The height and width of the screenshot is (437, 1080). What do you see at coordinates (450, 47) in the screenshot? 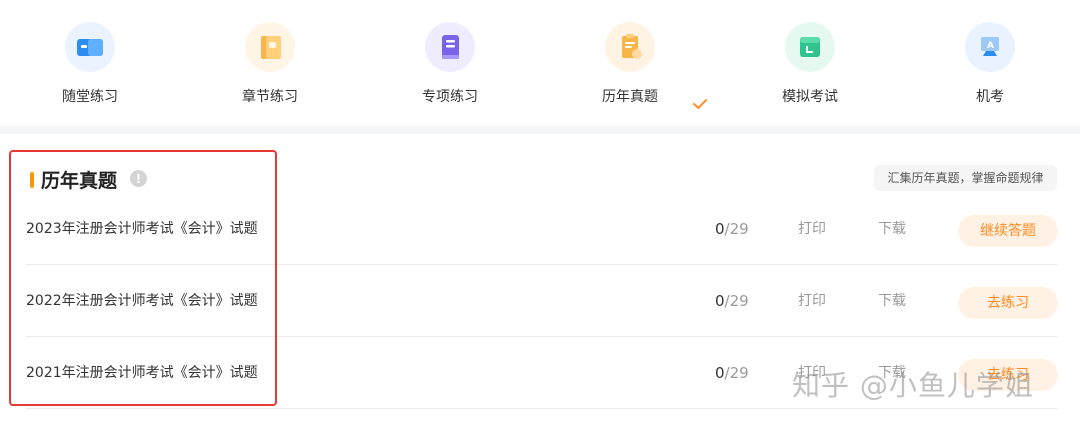
I see `notebook-icon` at bounding box center [450, 47].